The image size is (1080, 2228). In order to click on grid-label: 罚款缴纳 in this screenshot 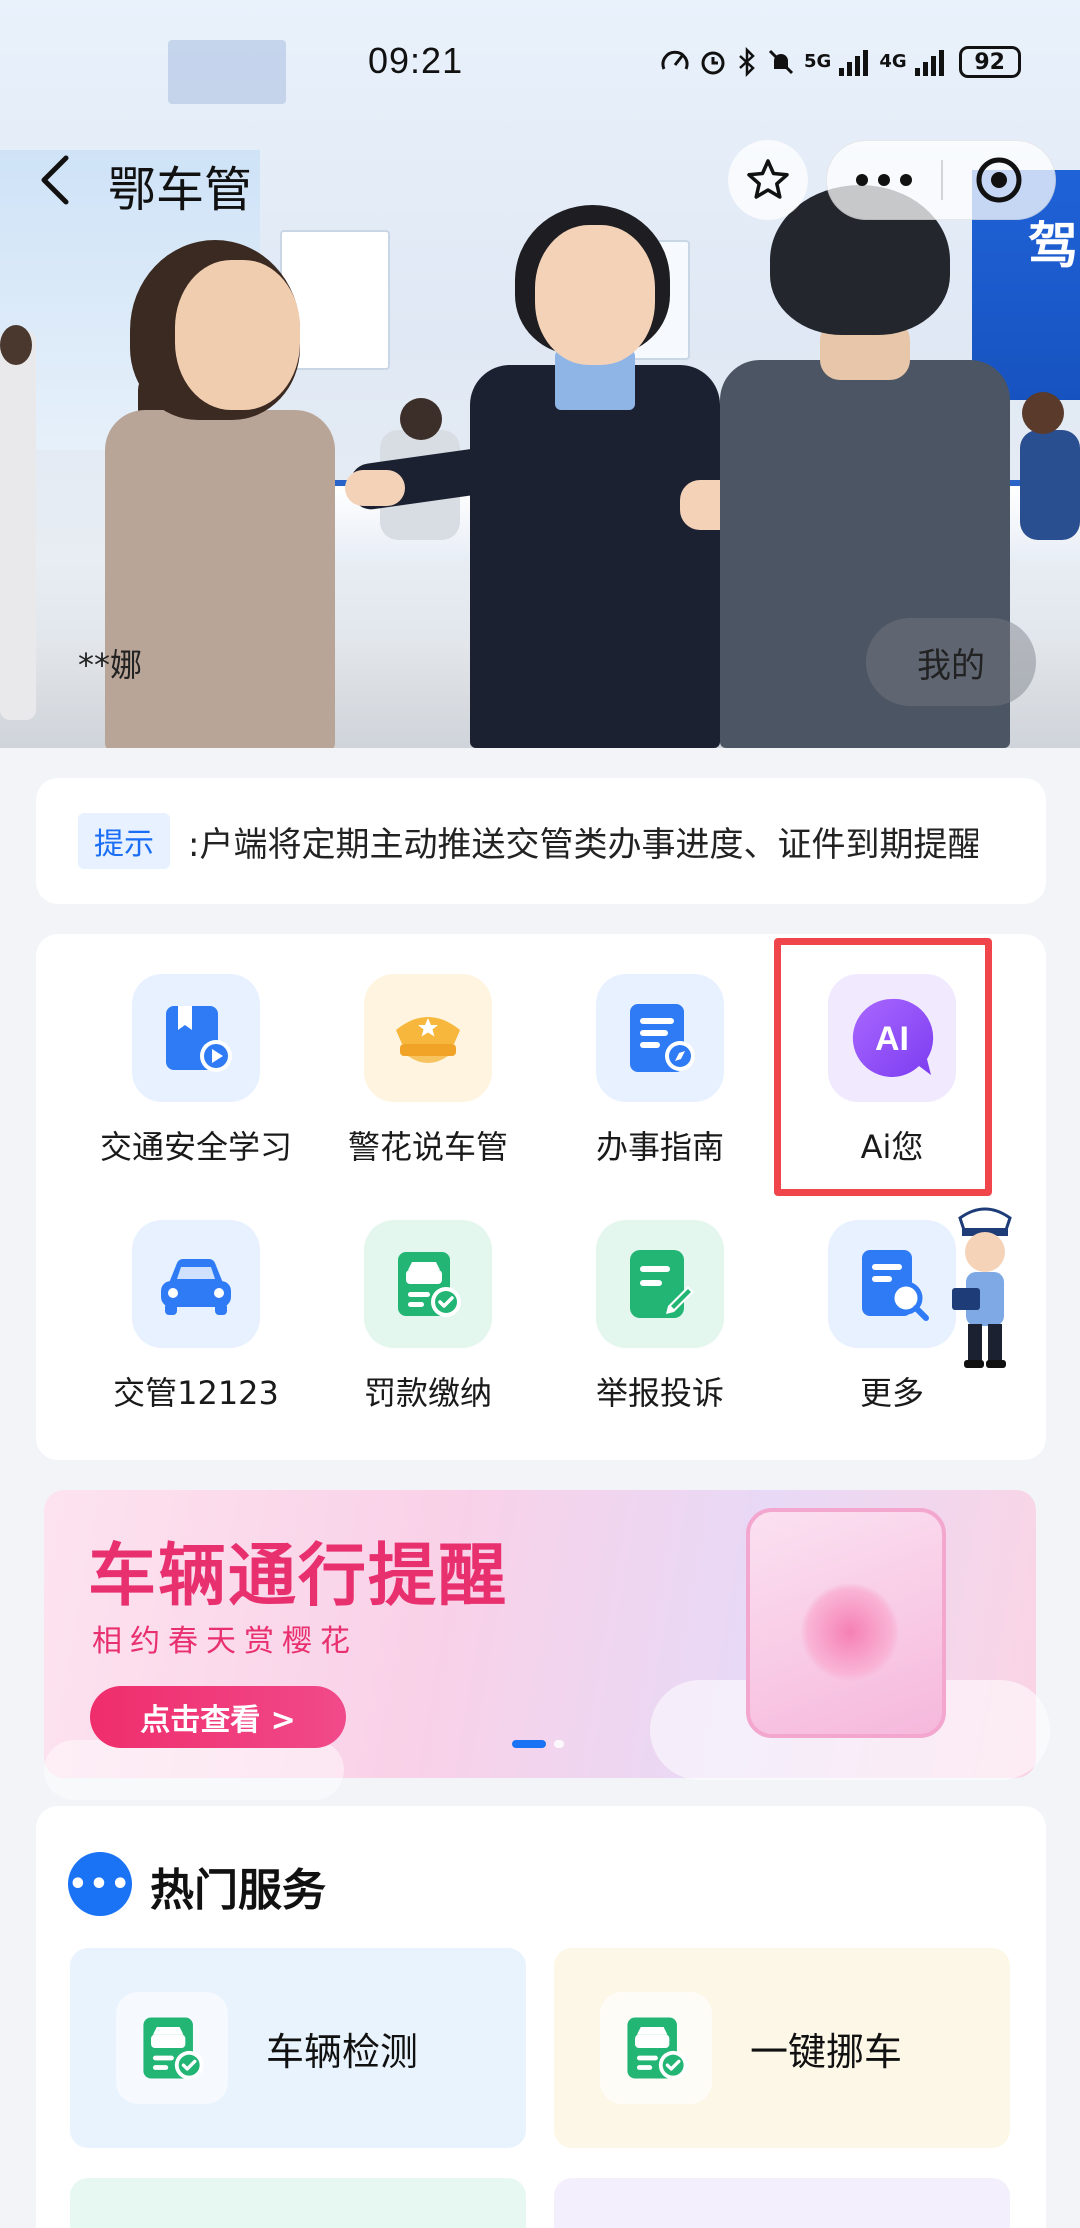, I will do `click(427, 1393)`.